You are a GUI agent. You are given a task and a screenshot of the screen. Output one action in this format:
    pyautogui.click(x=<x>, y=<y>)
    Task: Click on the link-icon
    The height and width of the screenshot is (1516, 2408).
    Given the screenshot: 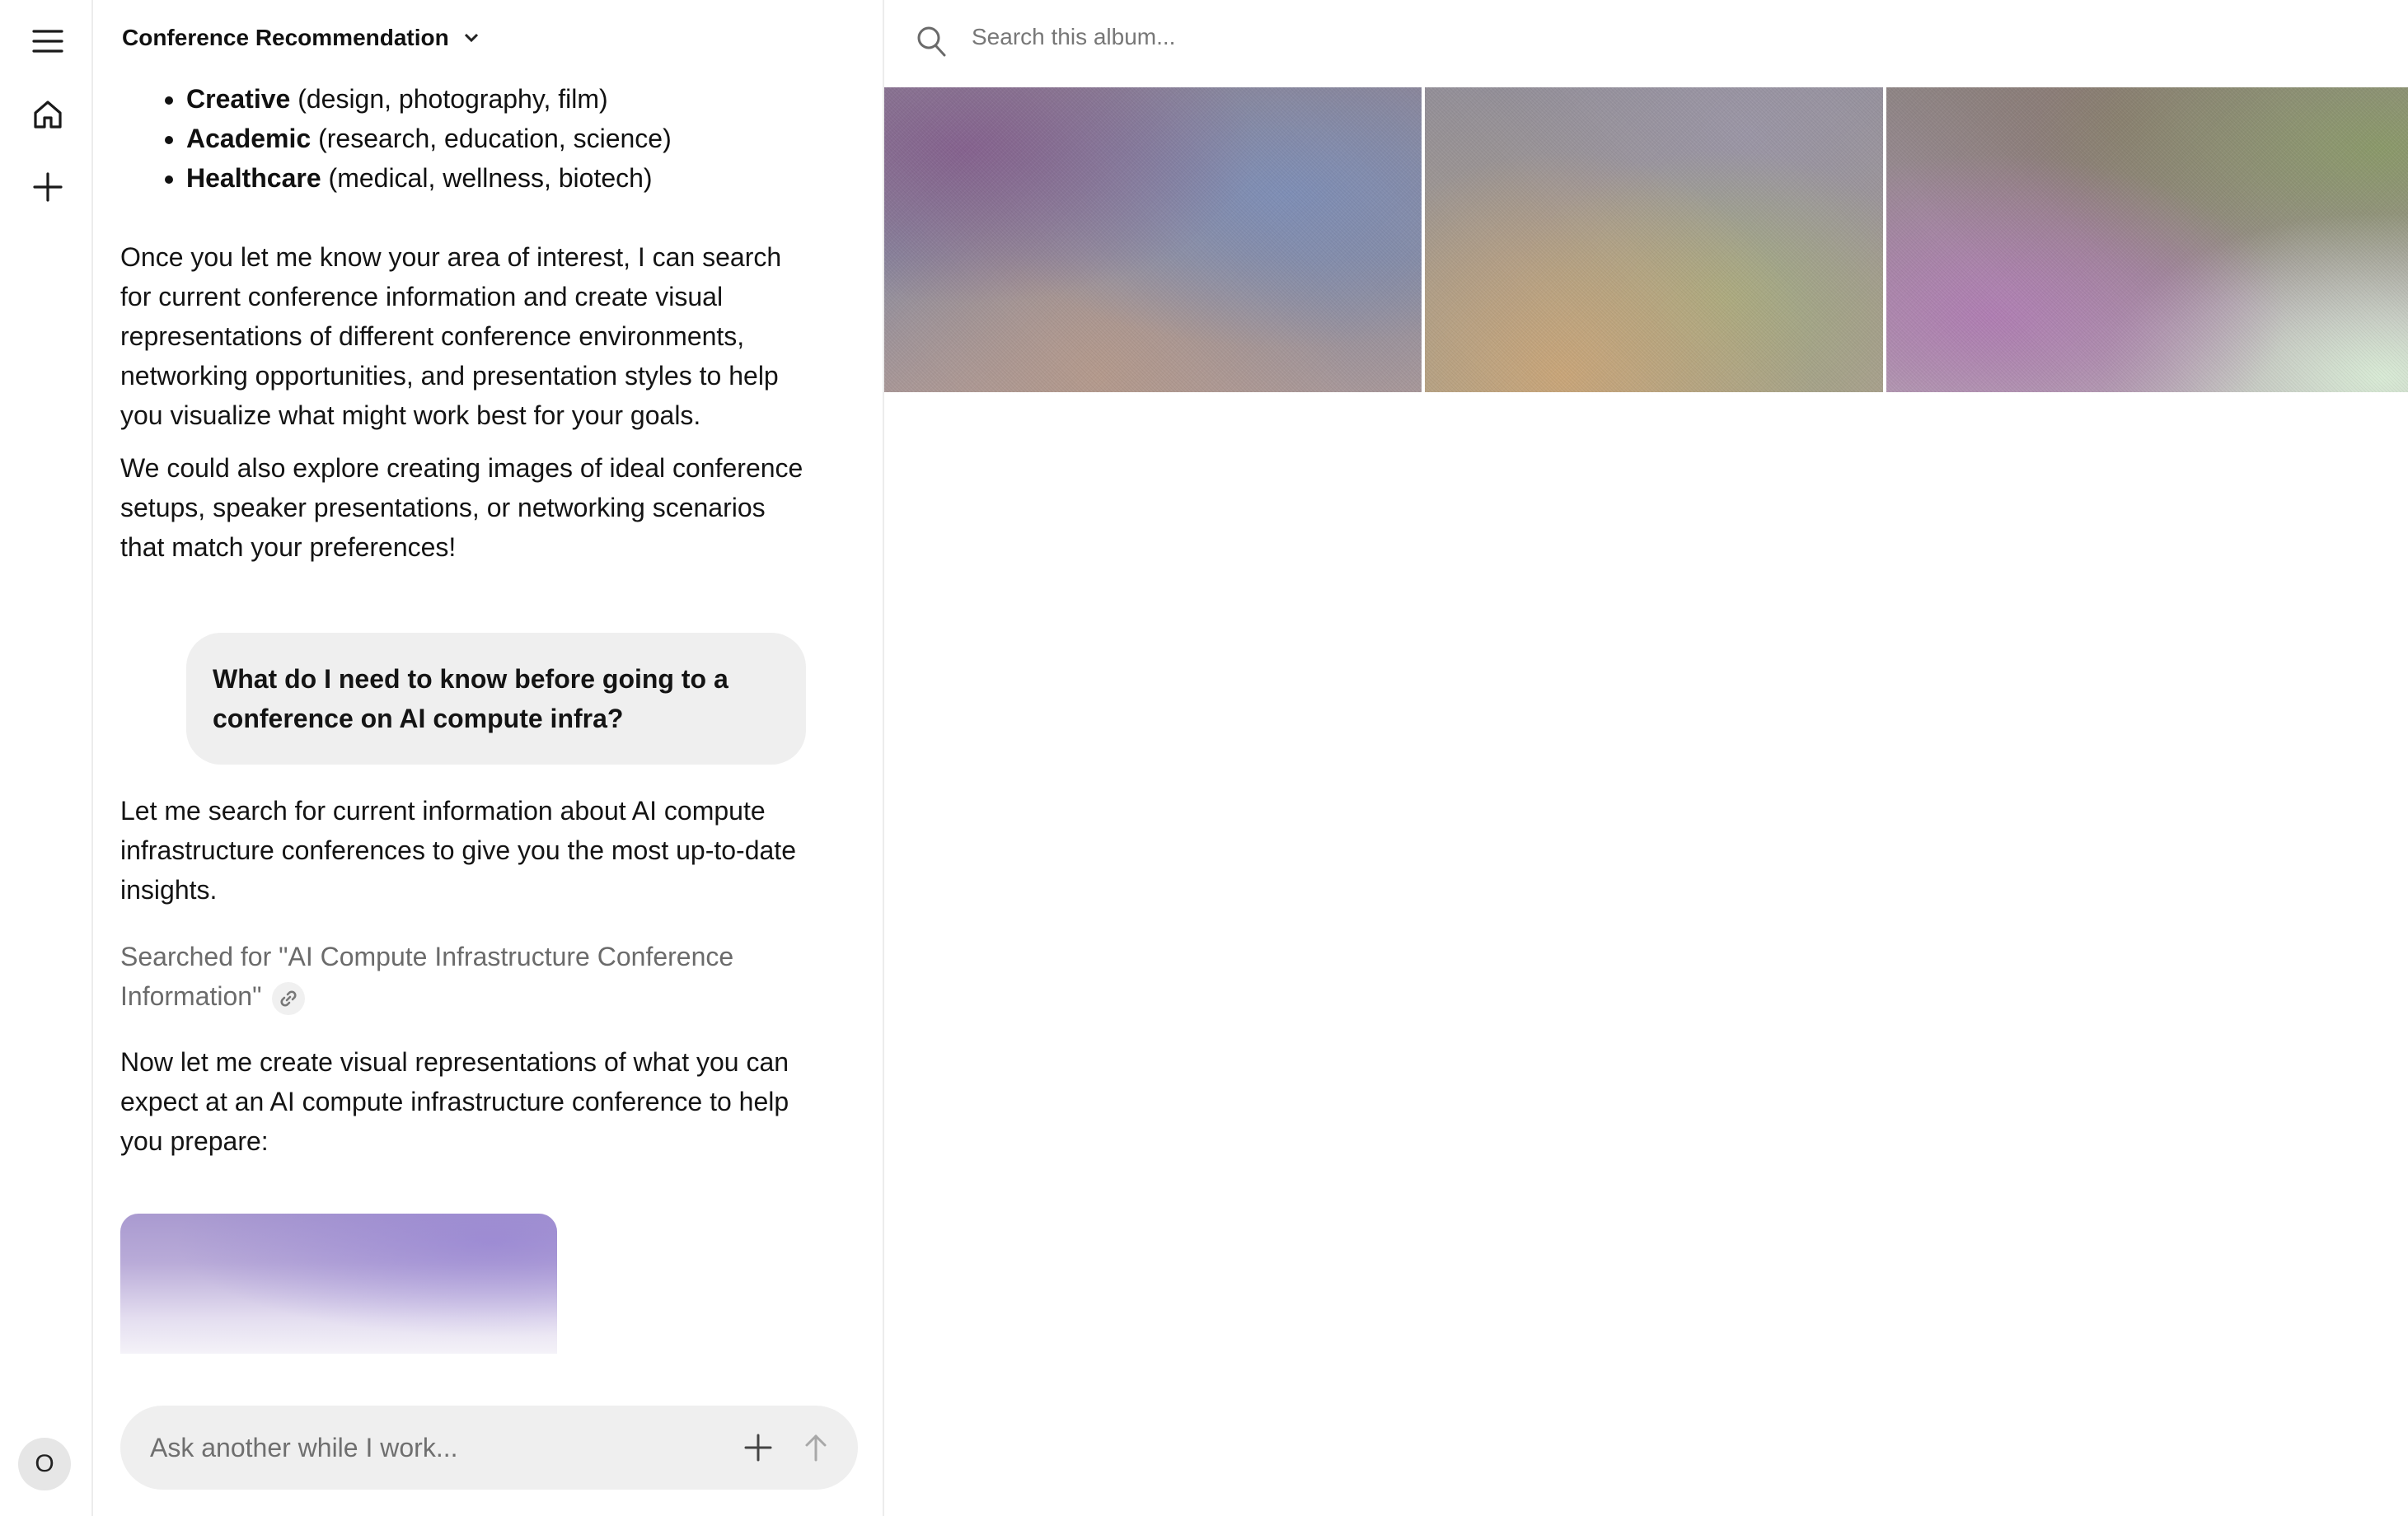 What is the action you would take?
    pyautogui.click(x=288, y=998)
    